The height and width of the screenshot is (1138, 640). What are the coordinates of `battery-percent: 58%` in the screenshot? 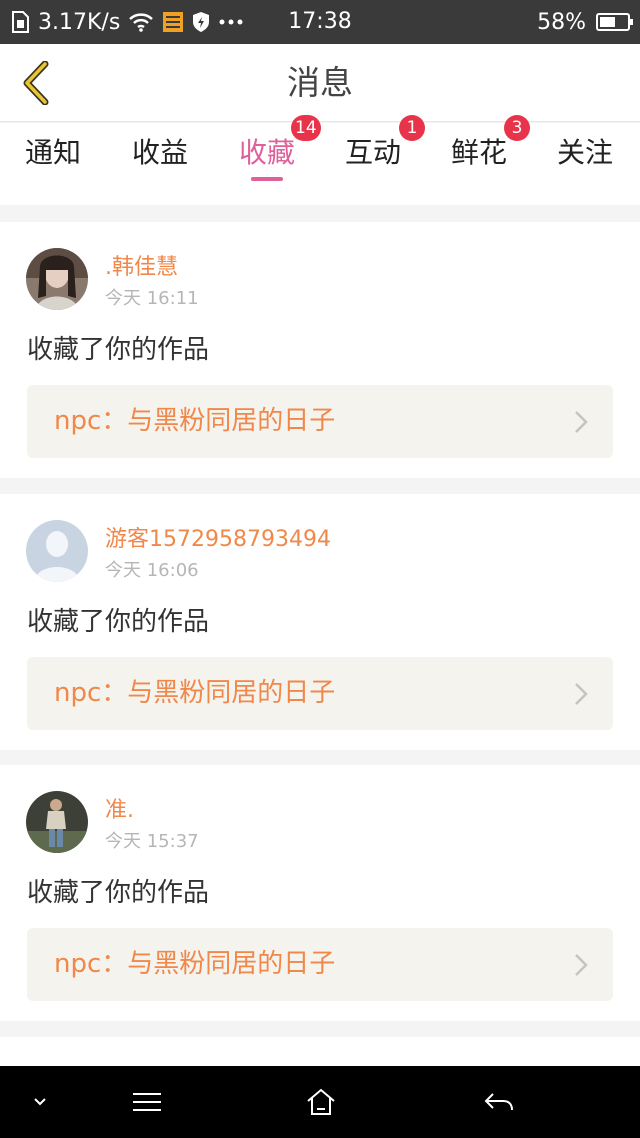 It's located at (561, 22).